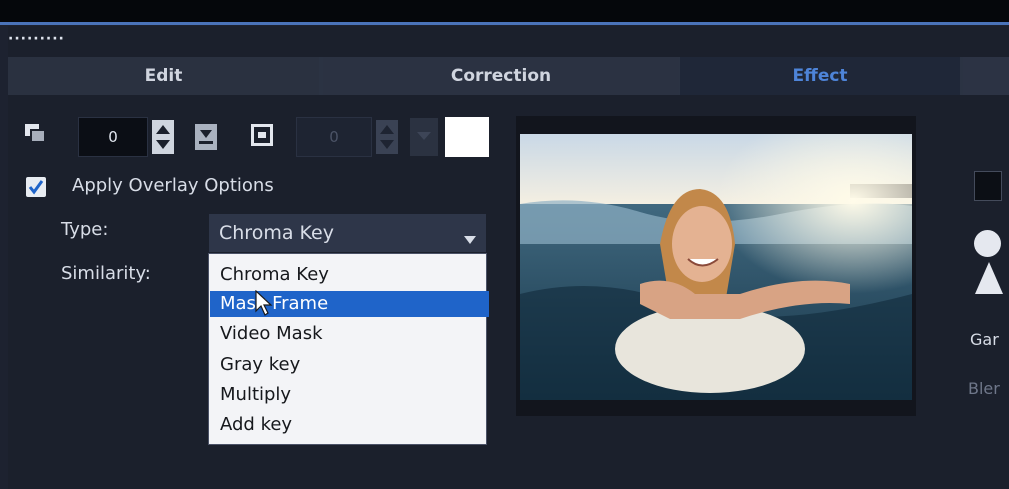 The width and height of the screenshot is (1009, 489). Describe the element at coordinates (262, 137) in the screenshot. I see `border-icon` at that location.